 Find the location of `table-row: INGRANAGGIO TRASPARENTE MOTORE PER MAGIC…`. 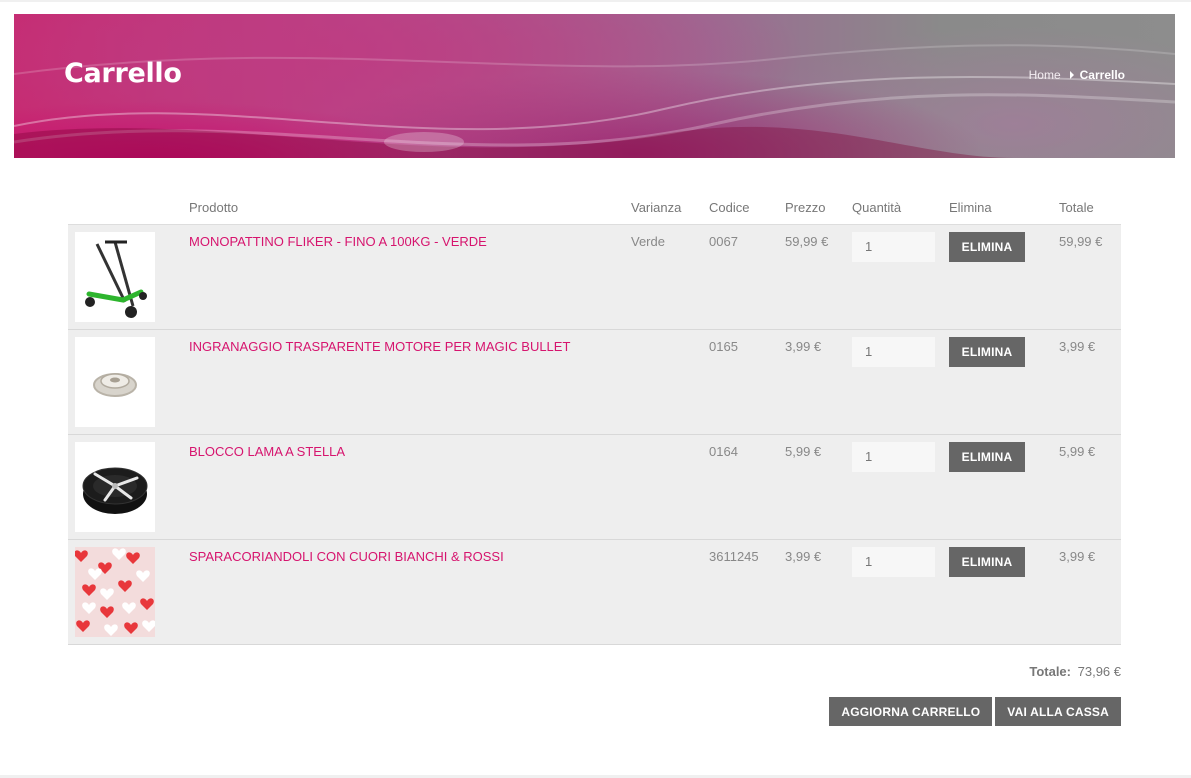

table-row: INGRANAGGIO TRASPARENTE MOTORE PER MAGIC… is located at coordinates (594, 382).